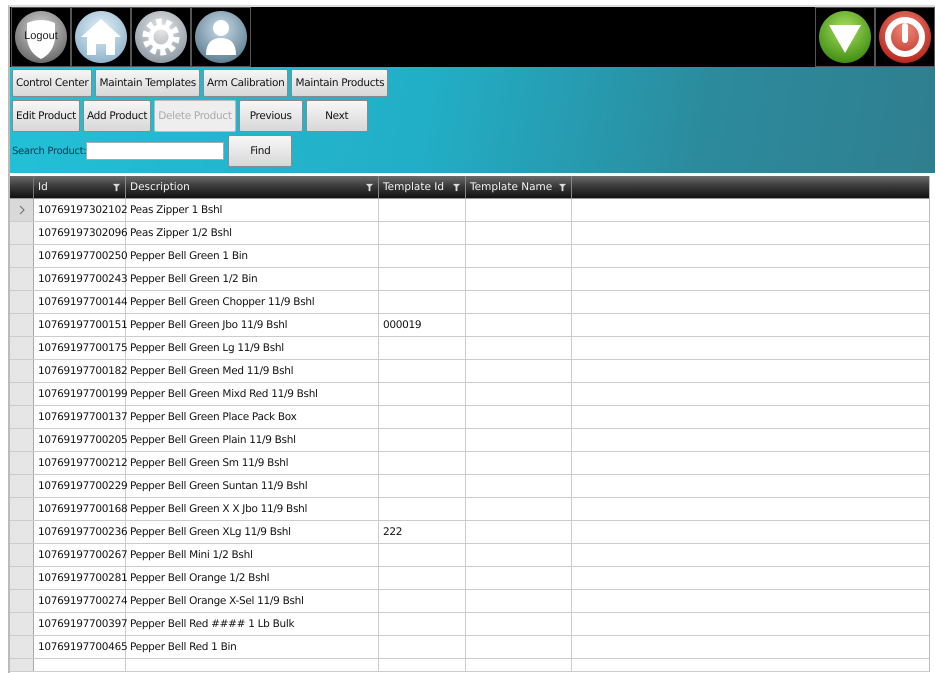 The image size is (935, 673). What do you see at coordinates (905, 37) in the screenshot?
I see `power-button` at bounding box center [905, 37].